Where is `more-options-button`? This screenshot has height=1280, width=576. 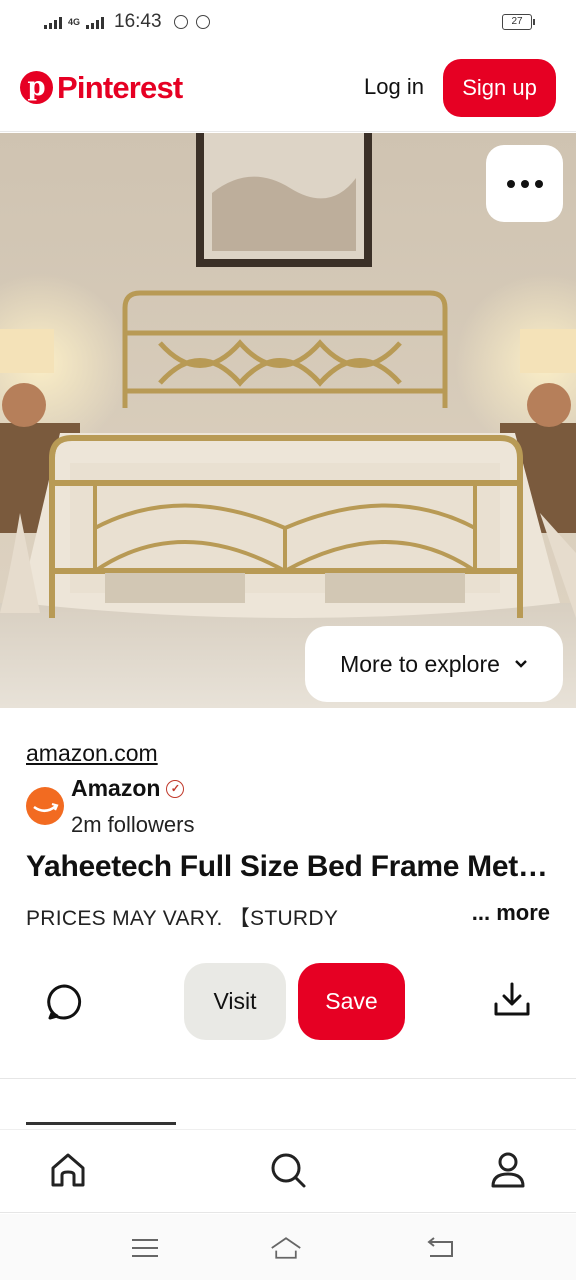 more-options-button is located at coordinates (524, 183).